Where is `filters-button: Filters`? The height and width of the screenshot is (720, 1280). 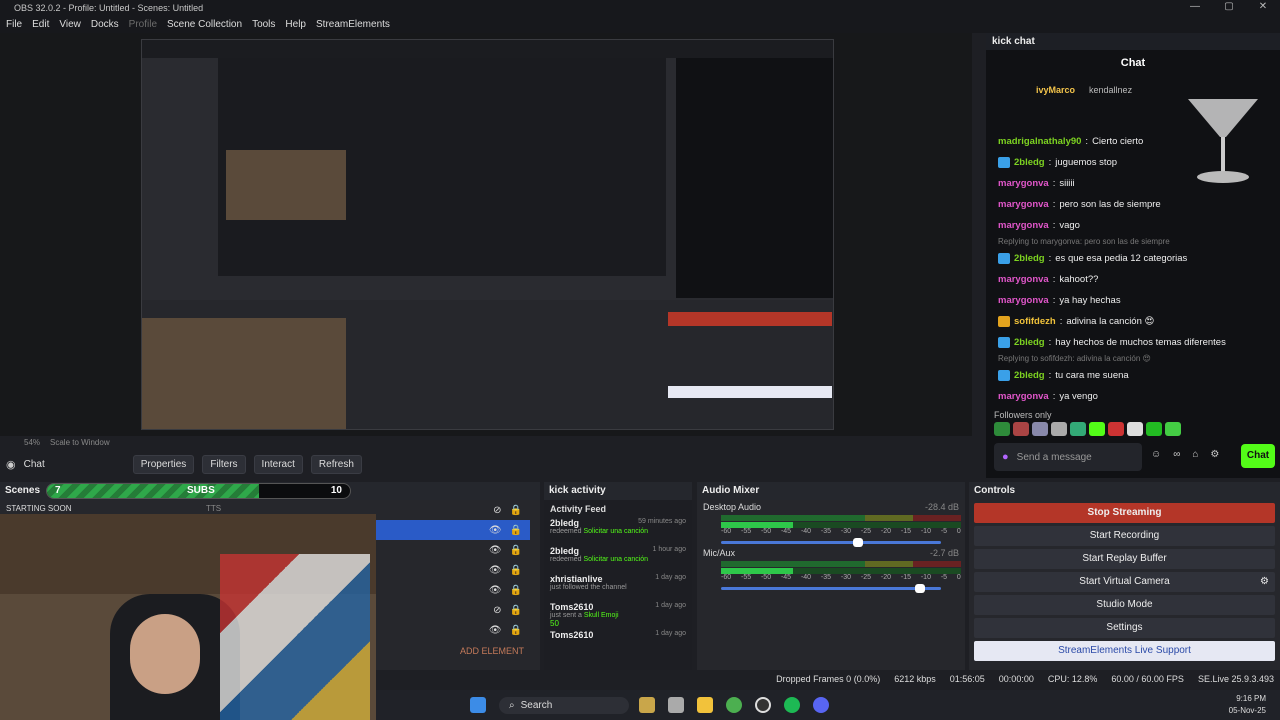
filters-button: Filters is located at coordinates (224, 464).